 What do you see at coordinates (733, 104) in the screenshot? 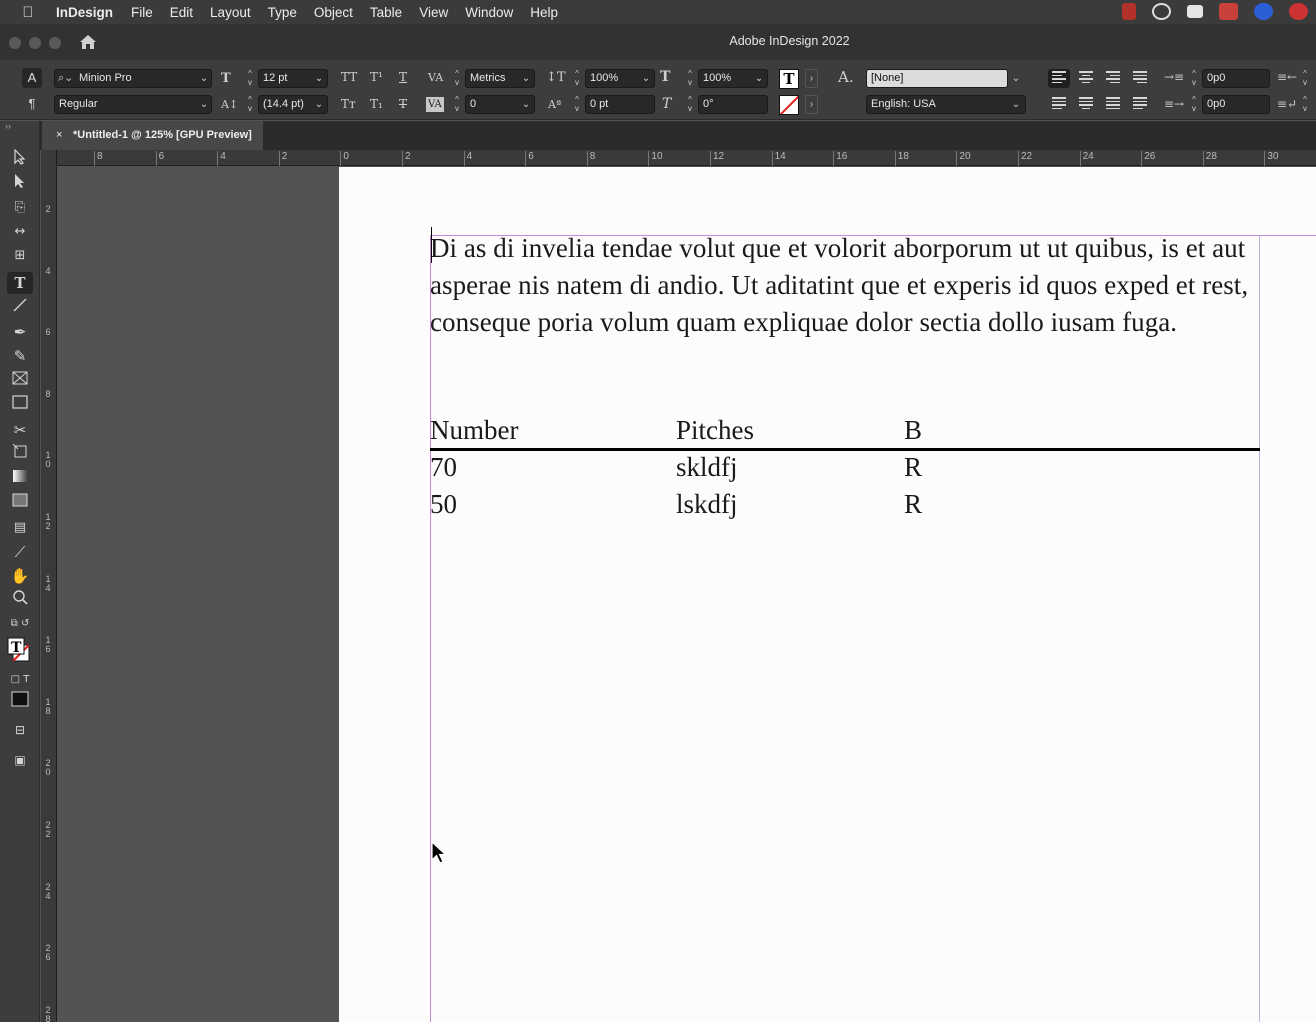
I see `skew-field: 0°` at bounding box center [733, 104].